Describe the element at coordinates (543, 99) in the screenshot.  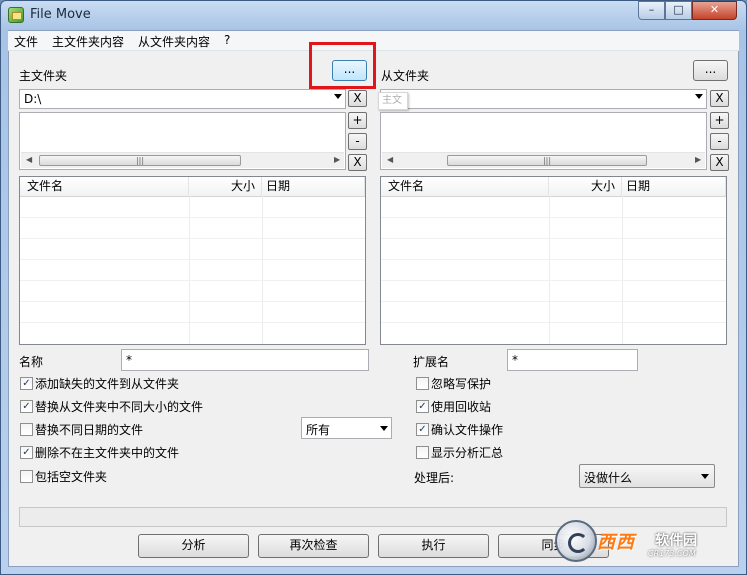
I see `slave-path-combo` at that location.